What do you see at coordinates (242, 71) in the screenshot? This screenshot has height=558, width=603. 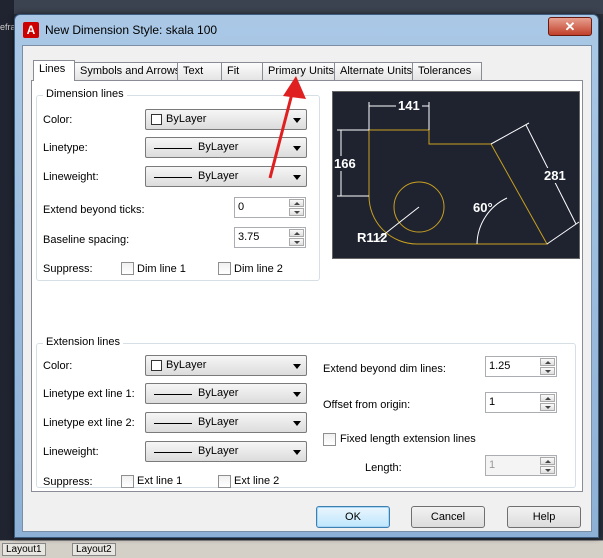 I see `tab-fit: Fit` at bounding box center [242, 71].